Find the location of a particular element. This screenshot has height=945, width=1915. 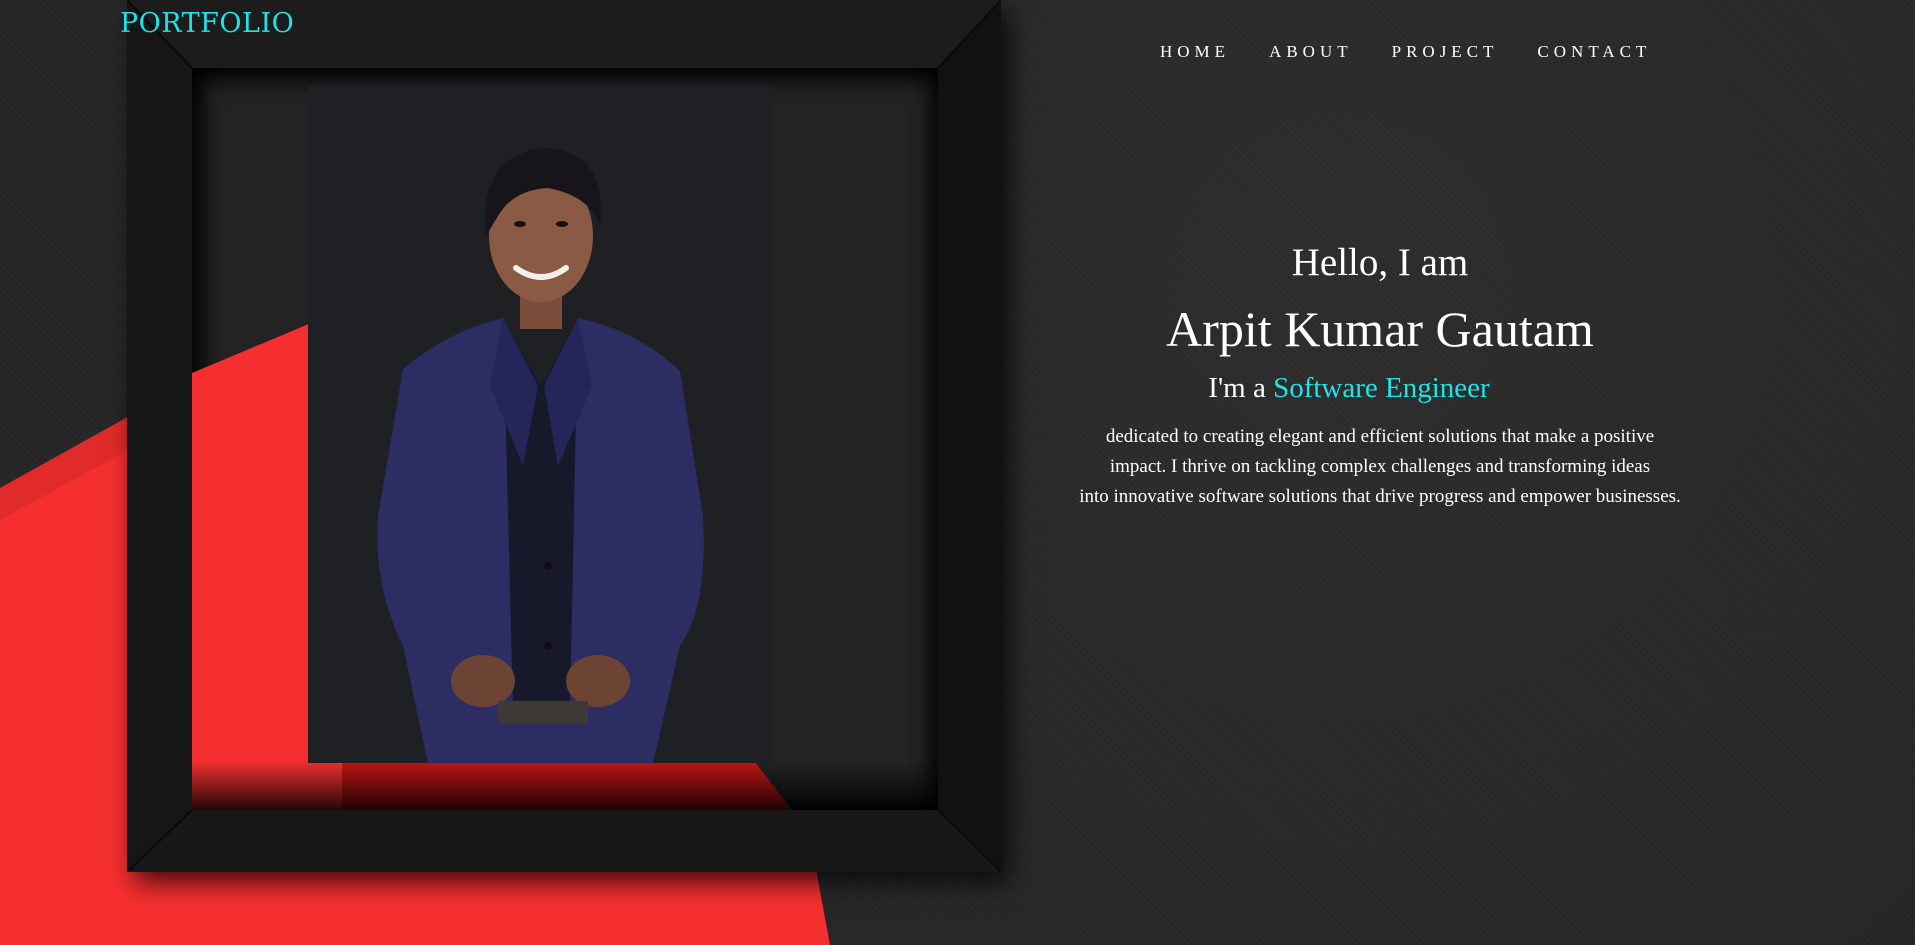

role-prefix: I'm a is located at coordinates (1237, 388).